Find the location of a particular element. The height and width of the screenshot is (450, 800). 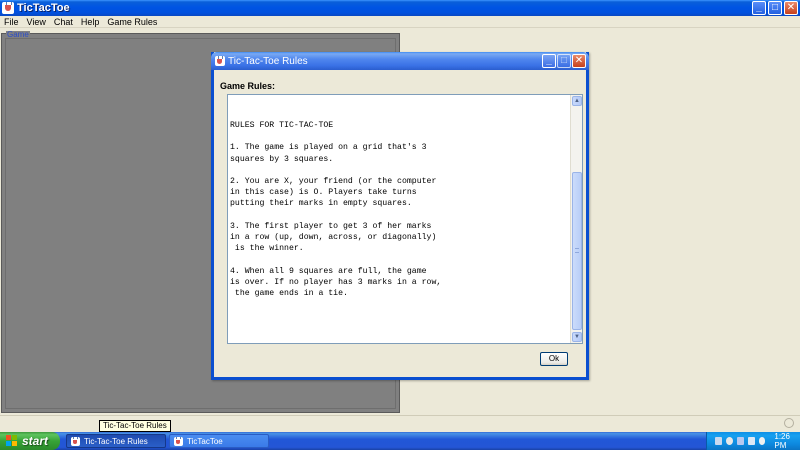

taskbar-item-label: TicTacToe is located at coordinates (205, 441).